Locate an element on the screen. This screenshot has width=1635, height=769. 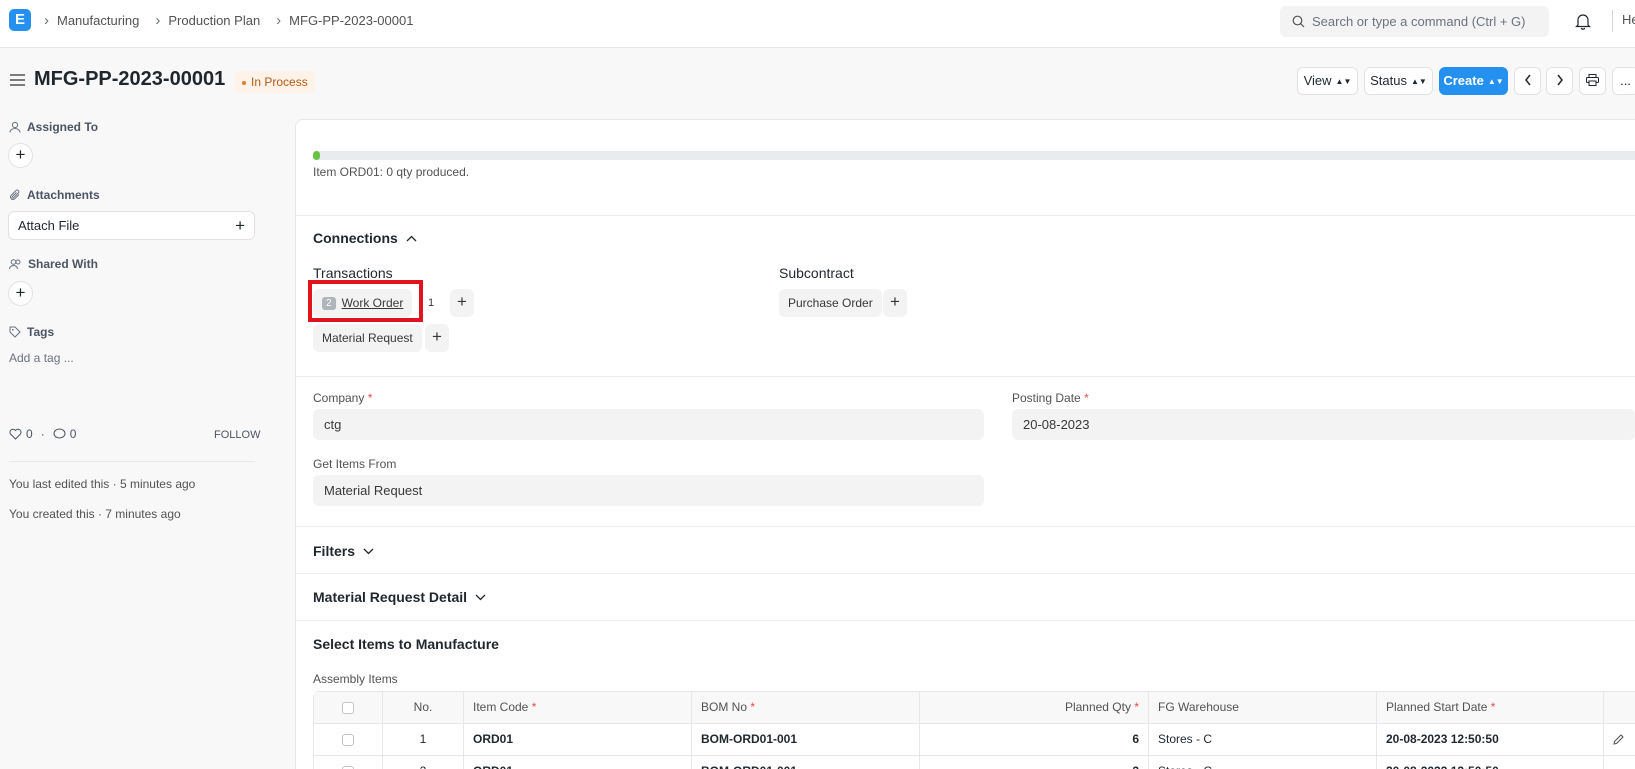
previous-doc-button is located at coordinates (1527, 81).